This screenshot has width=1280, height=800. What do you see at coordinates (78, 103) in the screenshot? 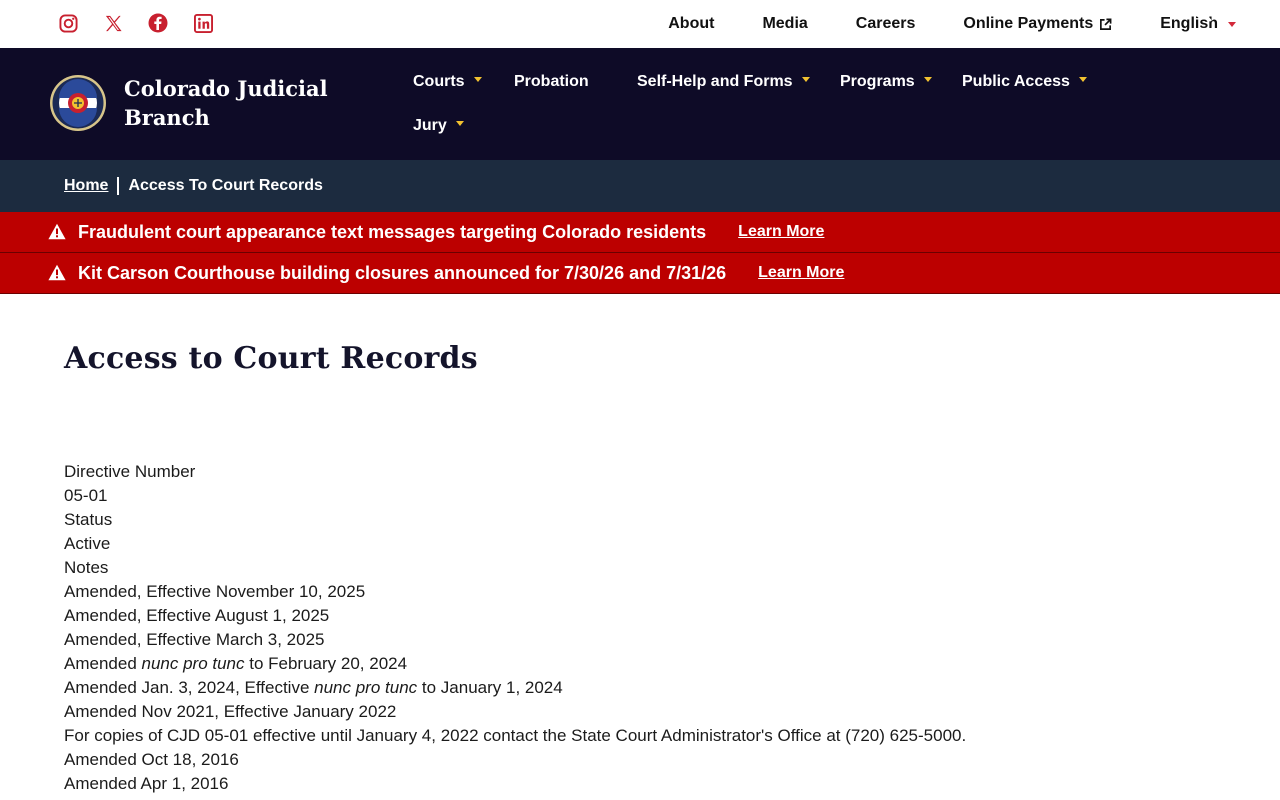
I see `colorado-courts-seal-icon` at bounding box center [78, 103].